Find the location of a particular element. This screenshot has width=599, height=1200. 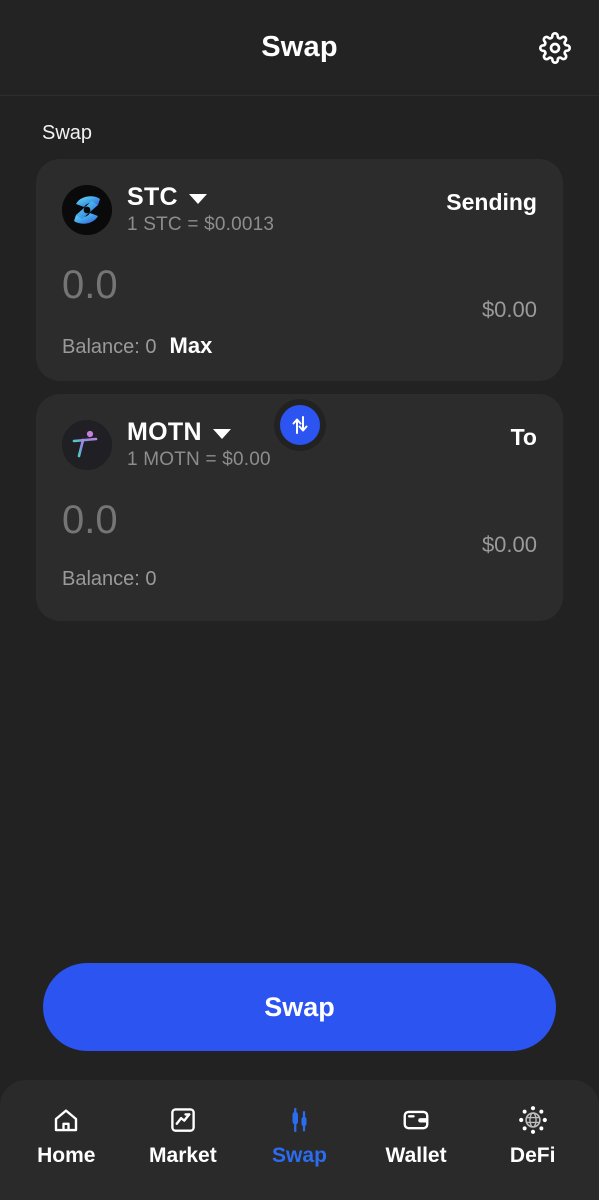

globe-network-icon is located at coordinates (533, 1120).